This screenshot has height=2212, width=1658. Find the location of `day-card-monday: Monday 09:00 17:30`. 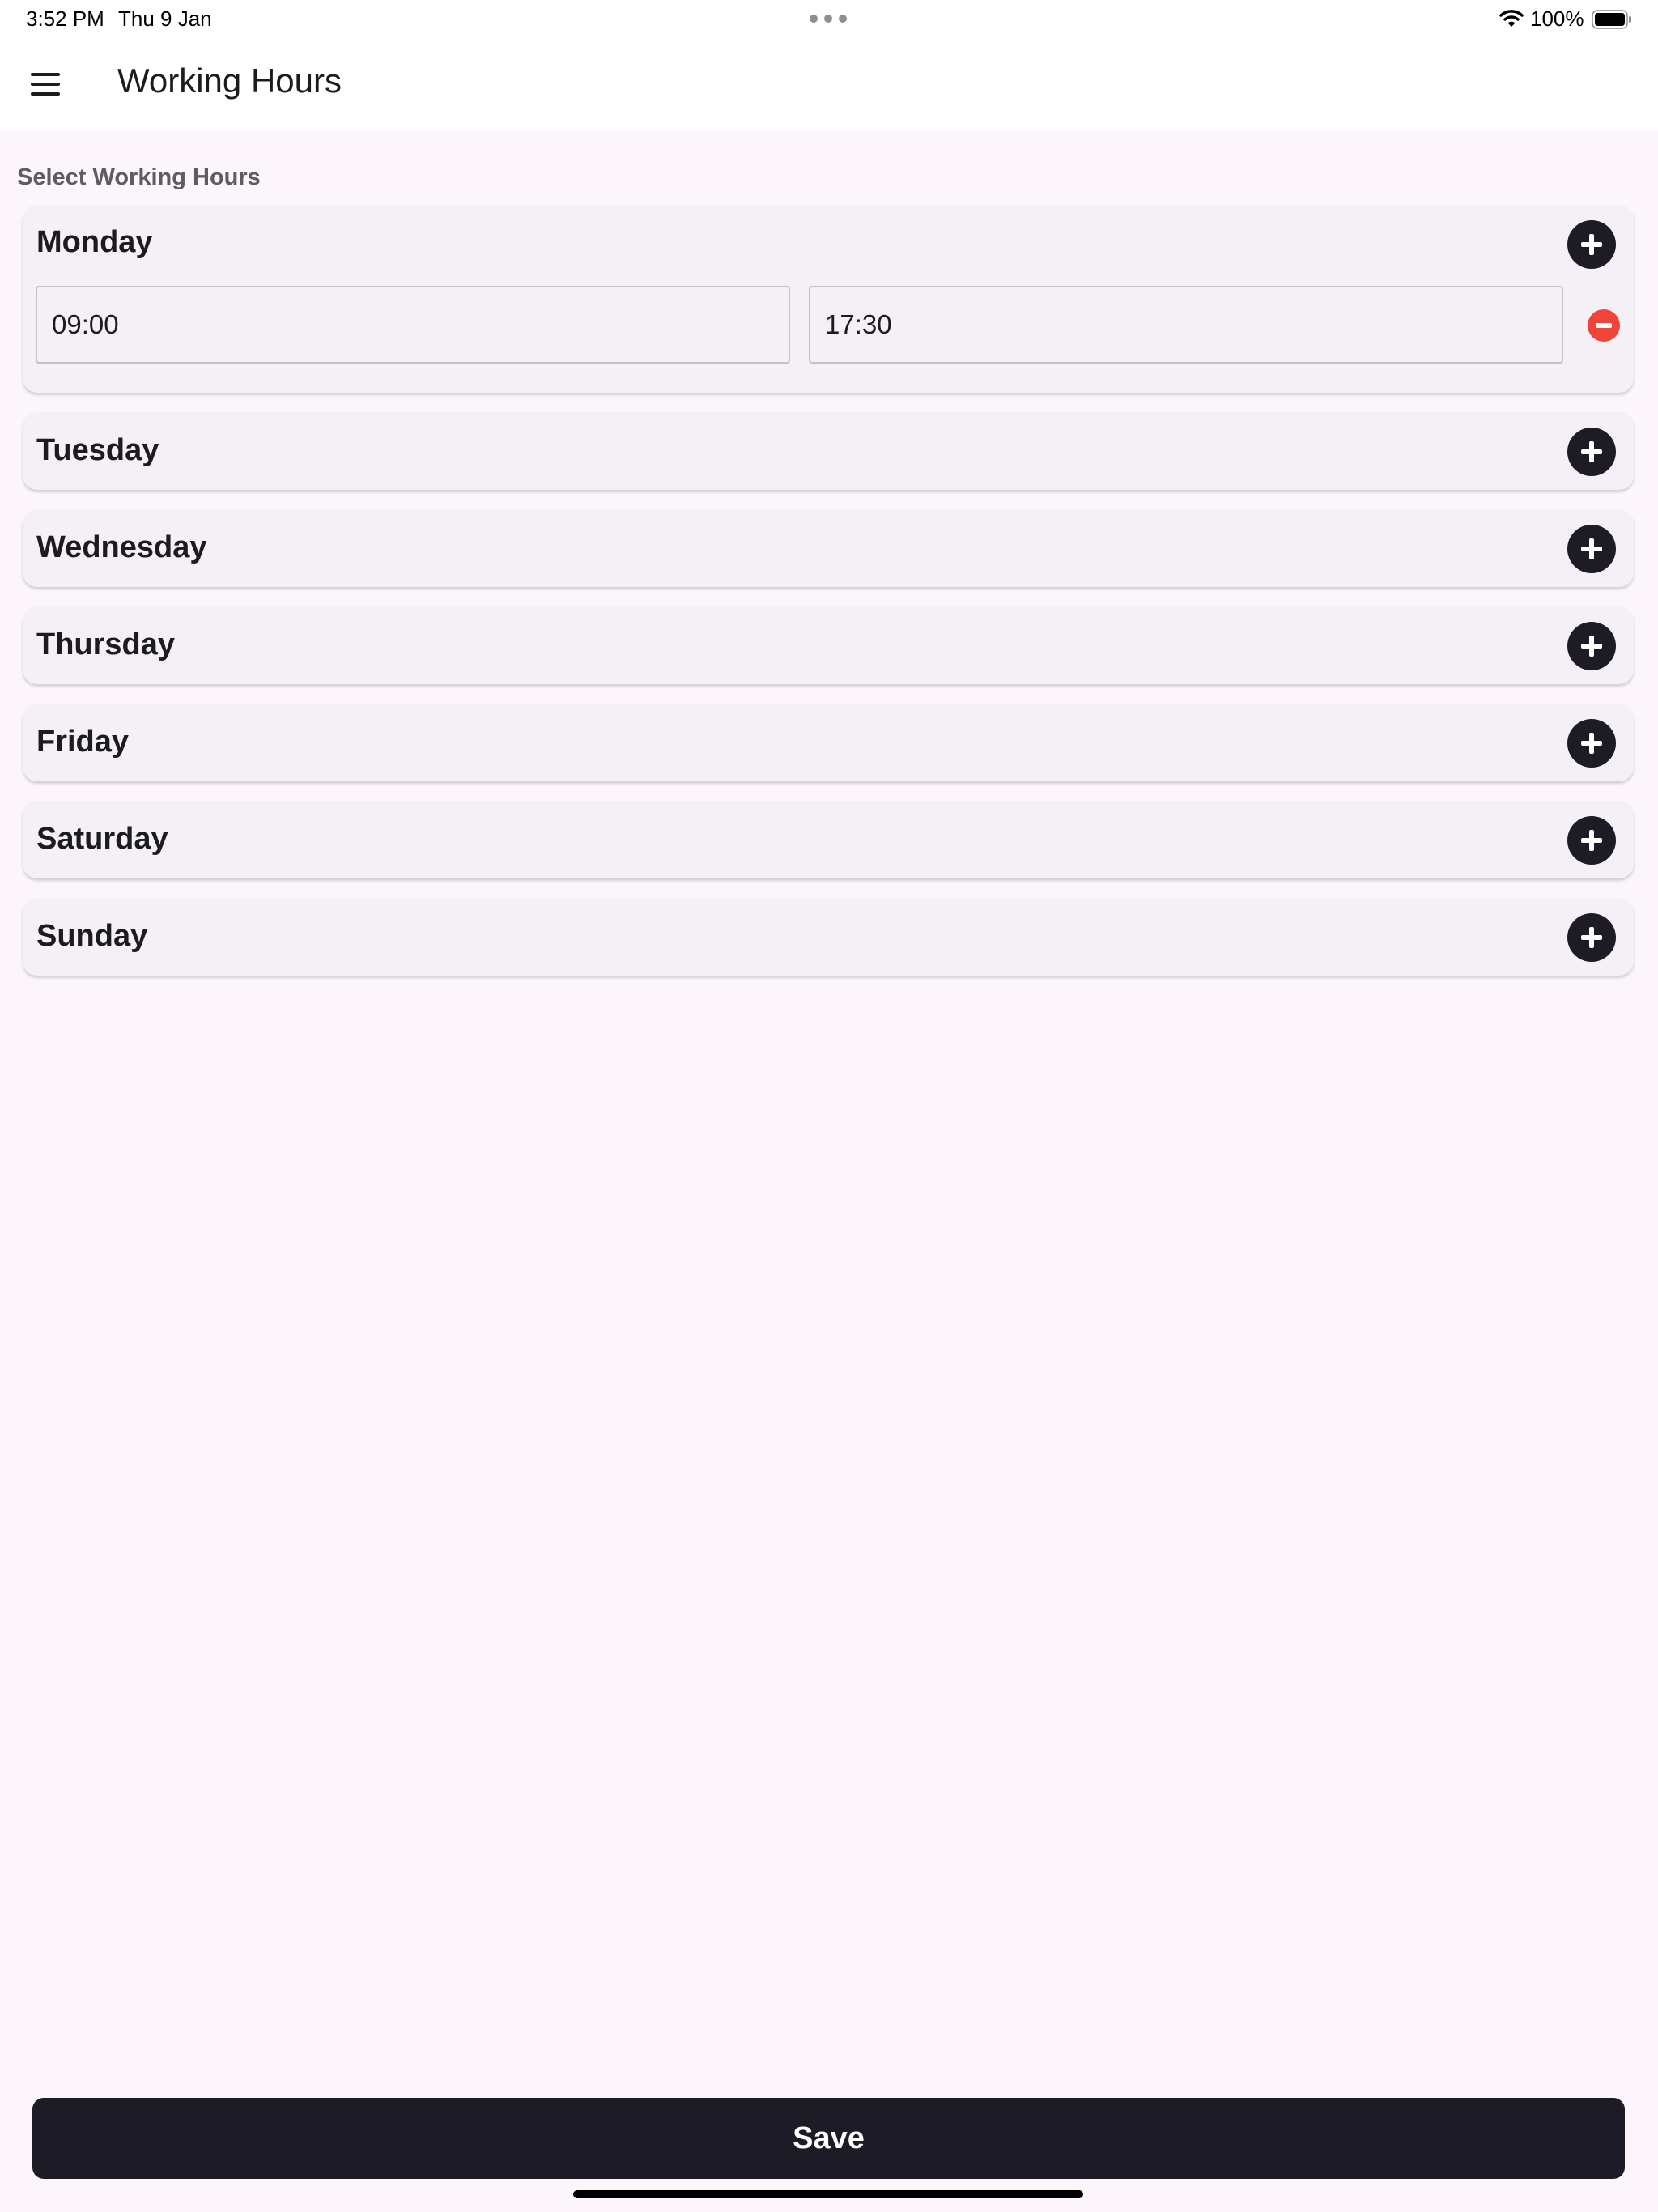

day-card-monday: Monday 09:00 17:30 is located at coordinates (828, 299).